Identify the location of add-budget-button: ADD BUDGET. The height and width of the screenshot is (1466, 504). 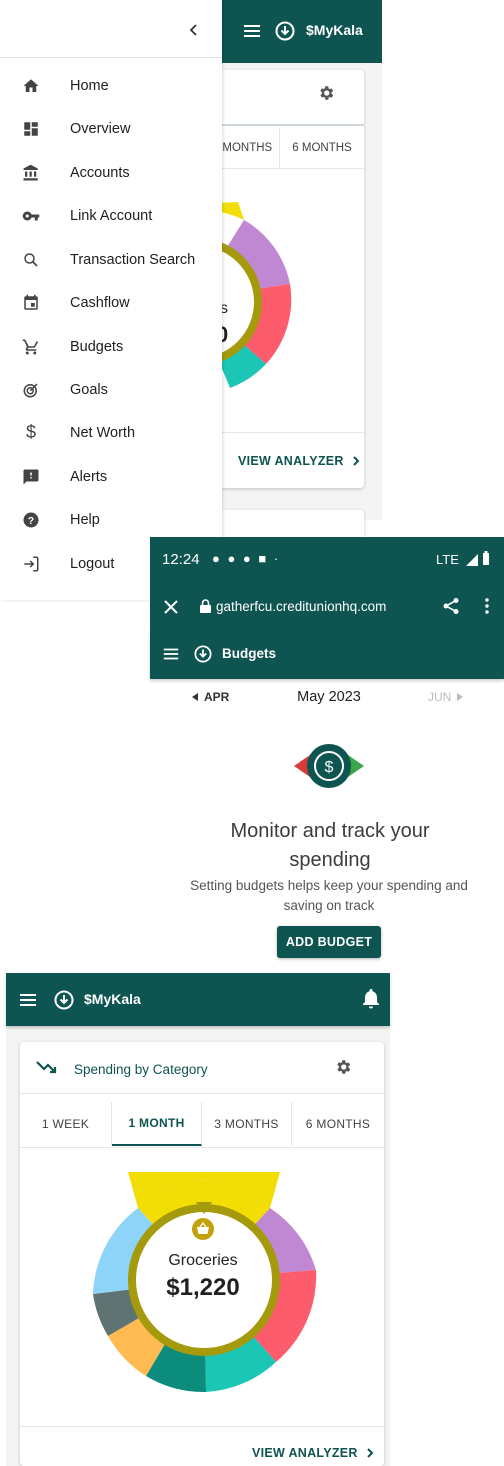
(329, 942).